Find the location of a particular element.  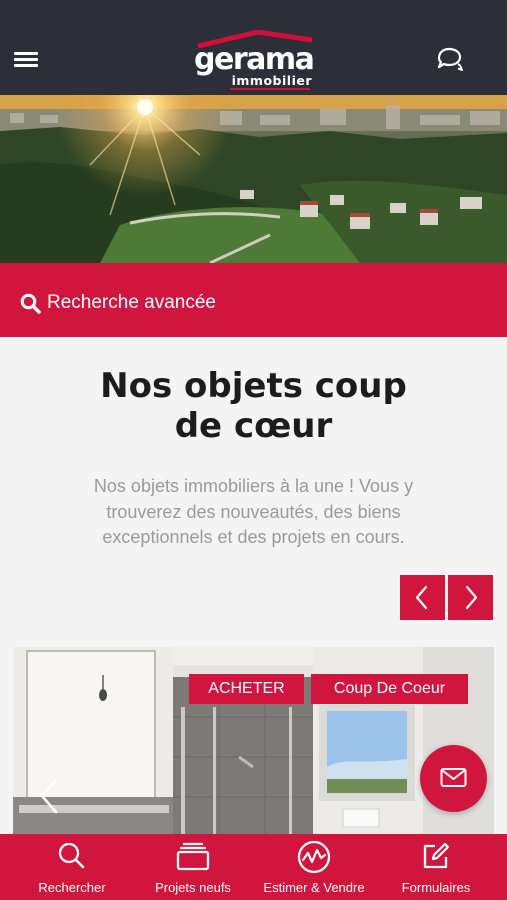

edit-form-icon is located at coordinates (436, 855).